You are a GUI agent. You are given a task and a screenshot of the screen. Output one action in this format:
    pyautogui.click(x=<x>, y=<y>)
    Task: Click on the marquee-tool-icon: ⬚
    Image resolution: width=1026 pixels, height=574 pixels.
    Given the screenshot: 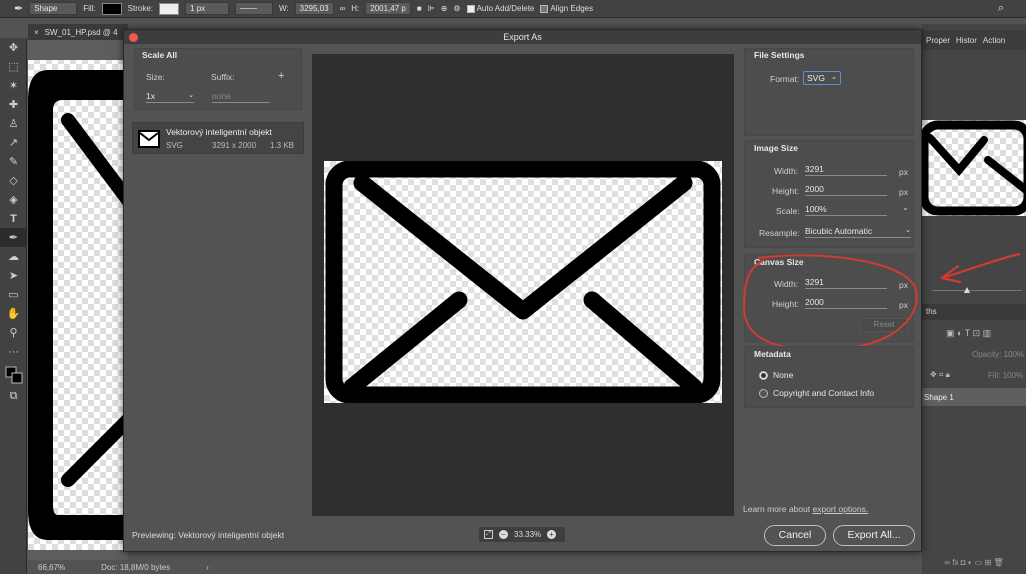 What is the action you would take?
    pyautogui.click(x=13, y=66)
    